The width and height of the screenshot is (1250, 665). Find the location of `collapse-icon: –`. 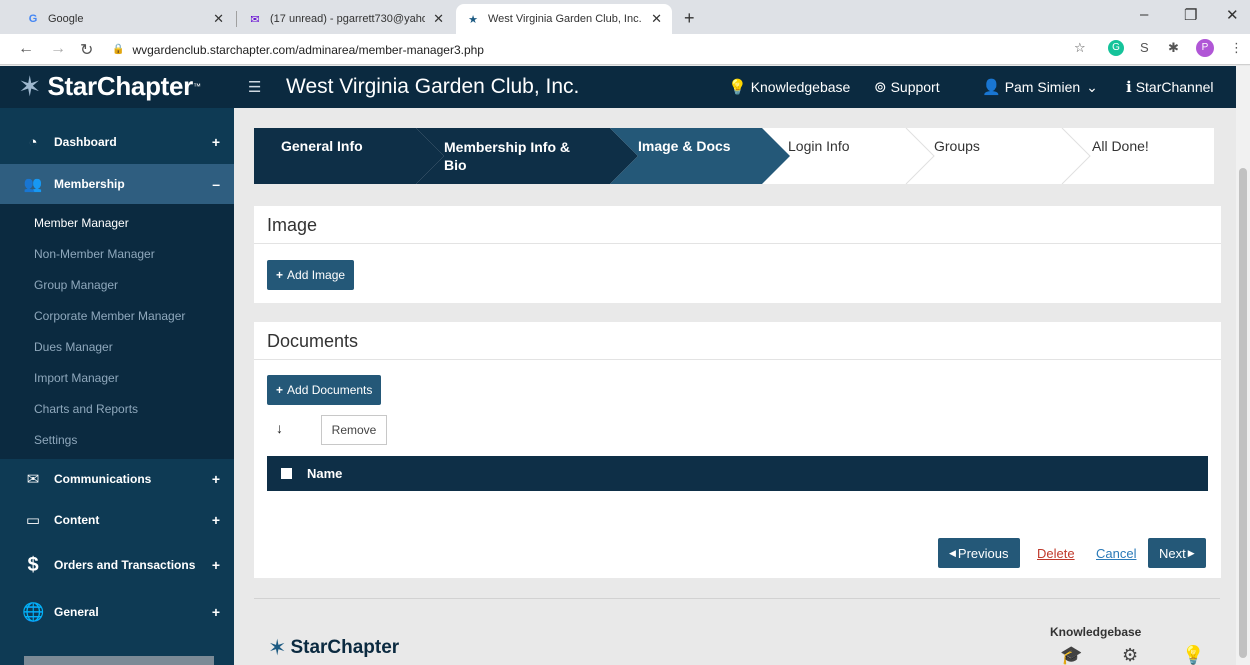

collapse-icon: – is located at coordinates (216, 184).